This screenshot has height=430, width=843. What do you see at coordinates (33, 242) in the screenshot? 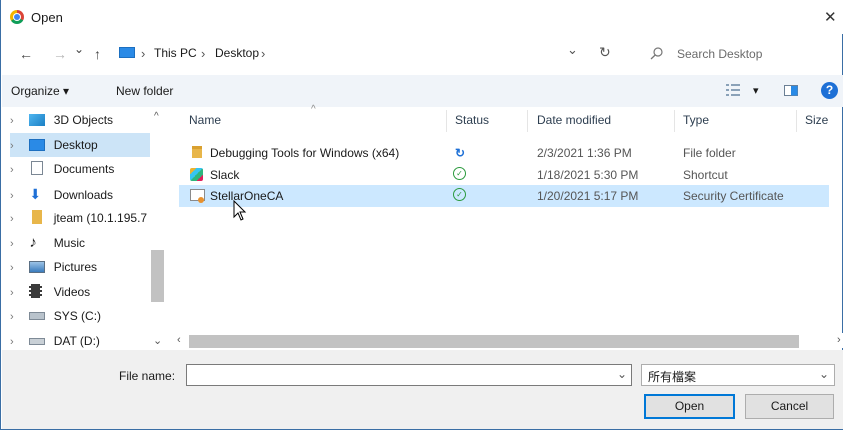
I see `music-icon: ♪` at bounding box center [33, 242].